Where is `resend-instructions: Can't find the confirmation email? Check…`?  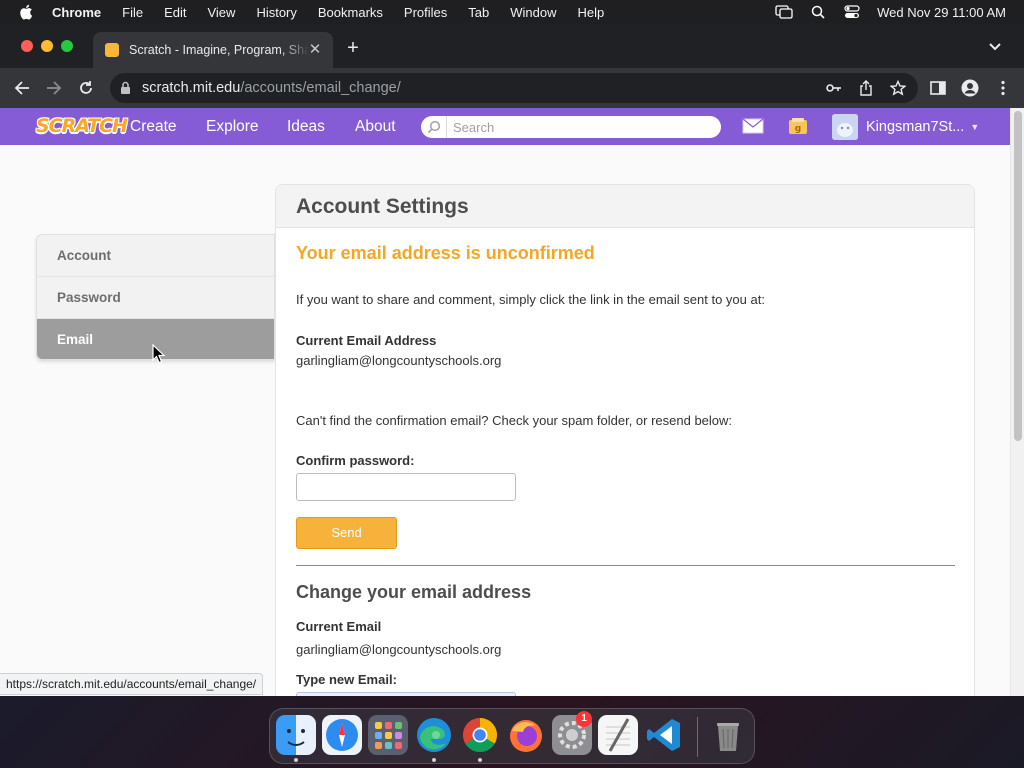 resend-instructions: Can't find the confirmation email? Check… is located at coordinates (514, 420).